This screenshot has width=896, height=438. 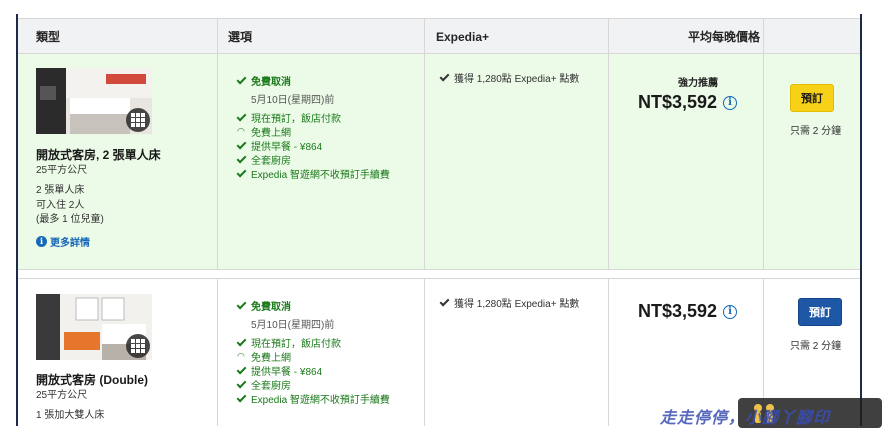 What do you see at coordinates (70, 415) in the screenshot?
I see `room-bed: 1 張加大雙人床` at bounding box center [70, 415].